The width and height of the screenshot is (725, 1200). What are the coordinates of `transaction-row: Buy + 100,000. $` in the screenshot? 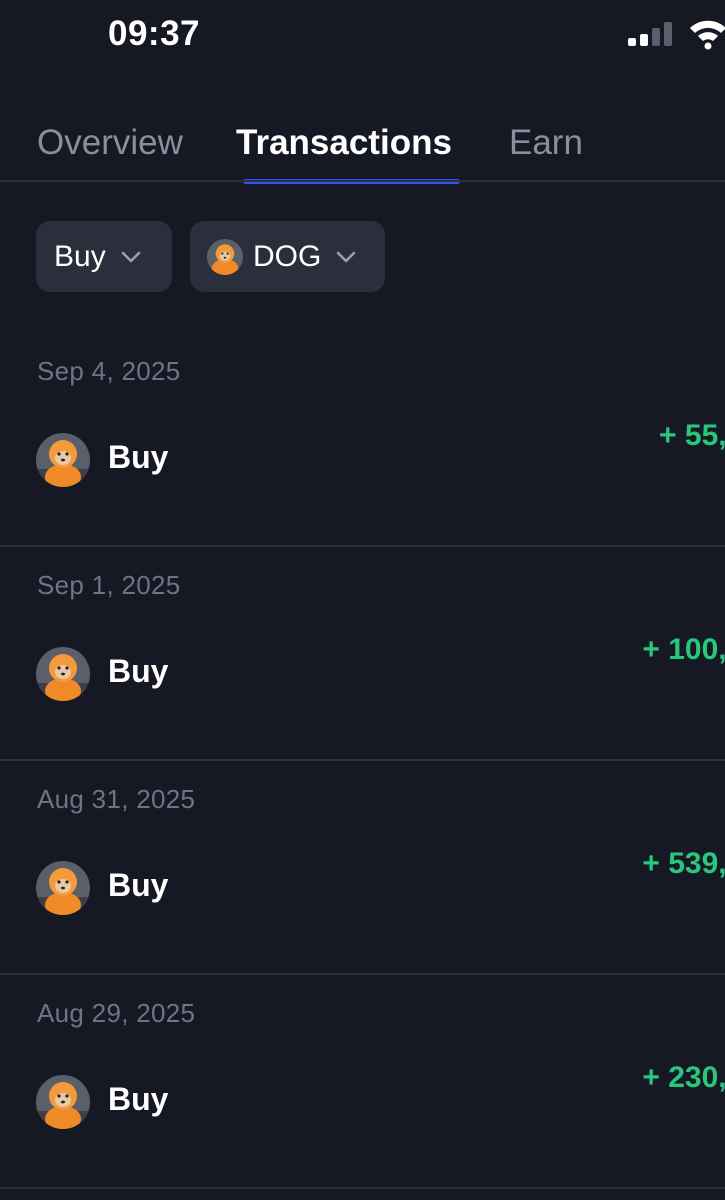 It's located at (362, 679).